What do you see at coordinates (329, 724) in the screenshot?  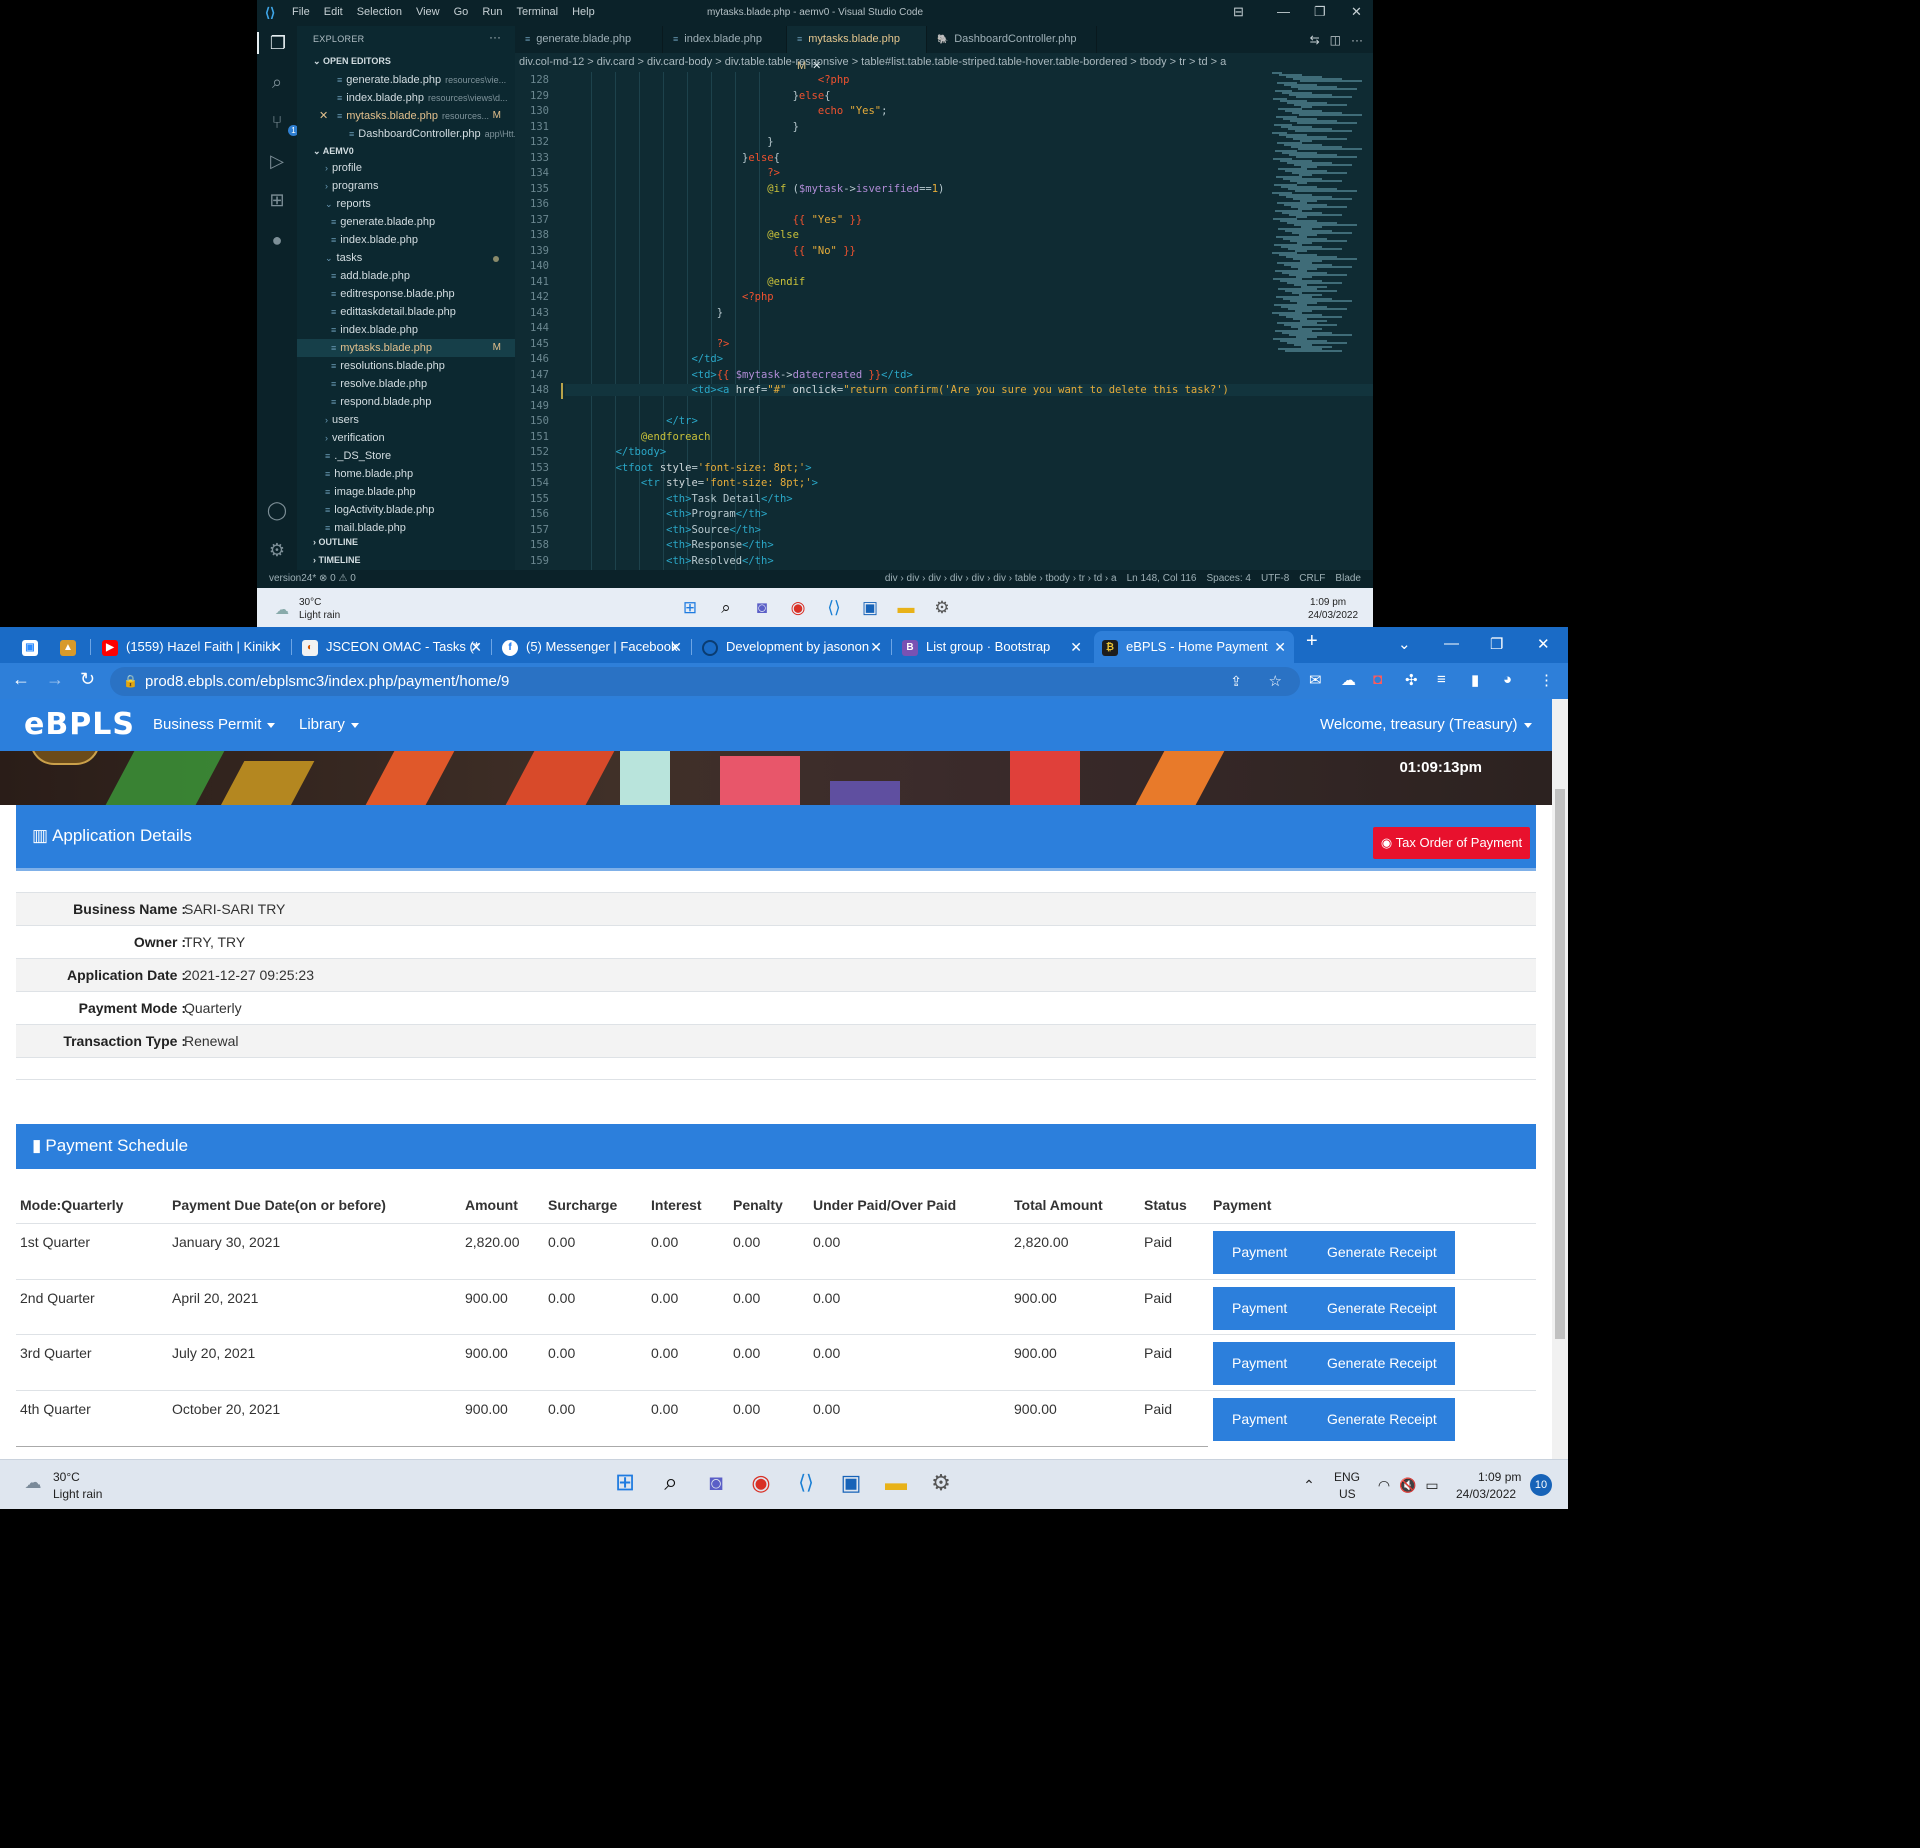 I see `nav-library: Library` at bounding box center [329, 724].